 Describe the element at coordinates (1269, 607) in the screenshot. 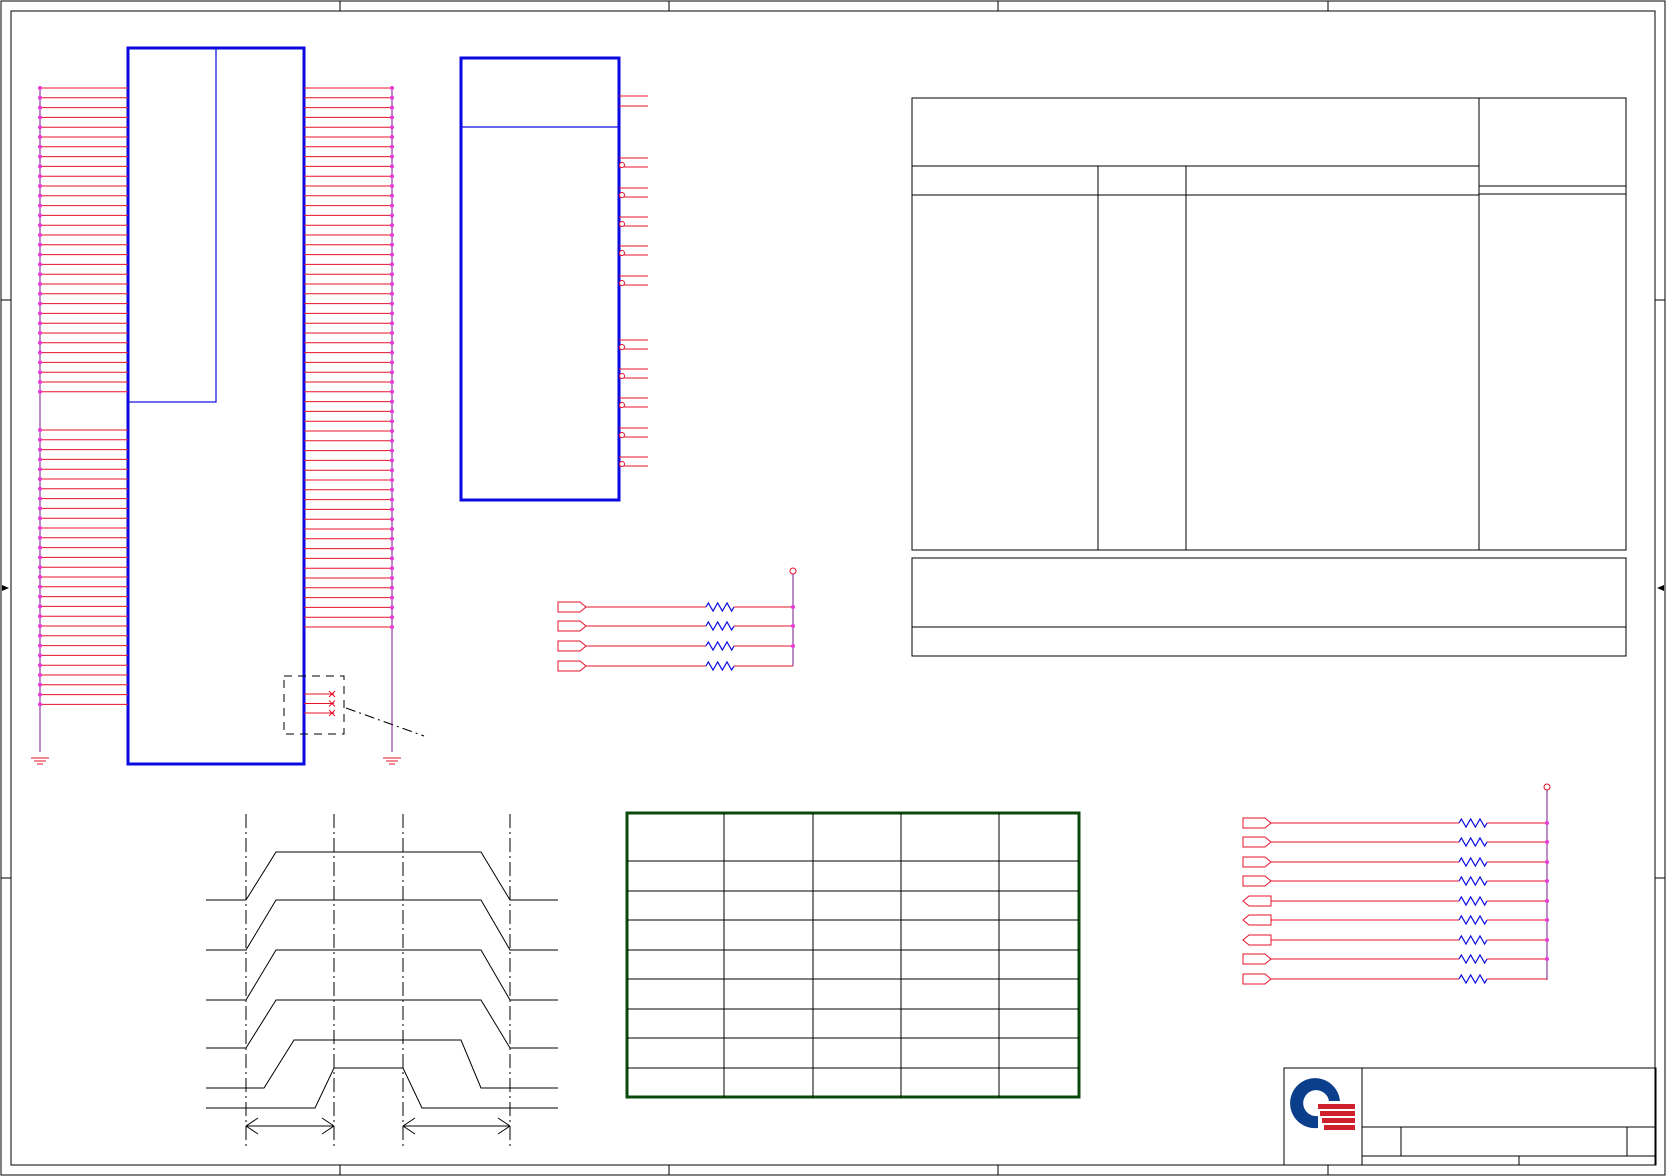

I see `notes-footer-box` at that location.